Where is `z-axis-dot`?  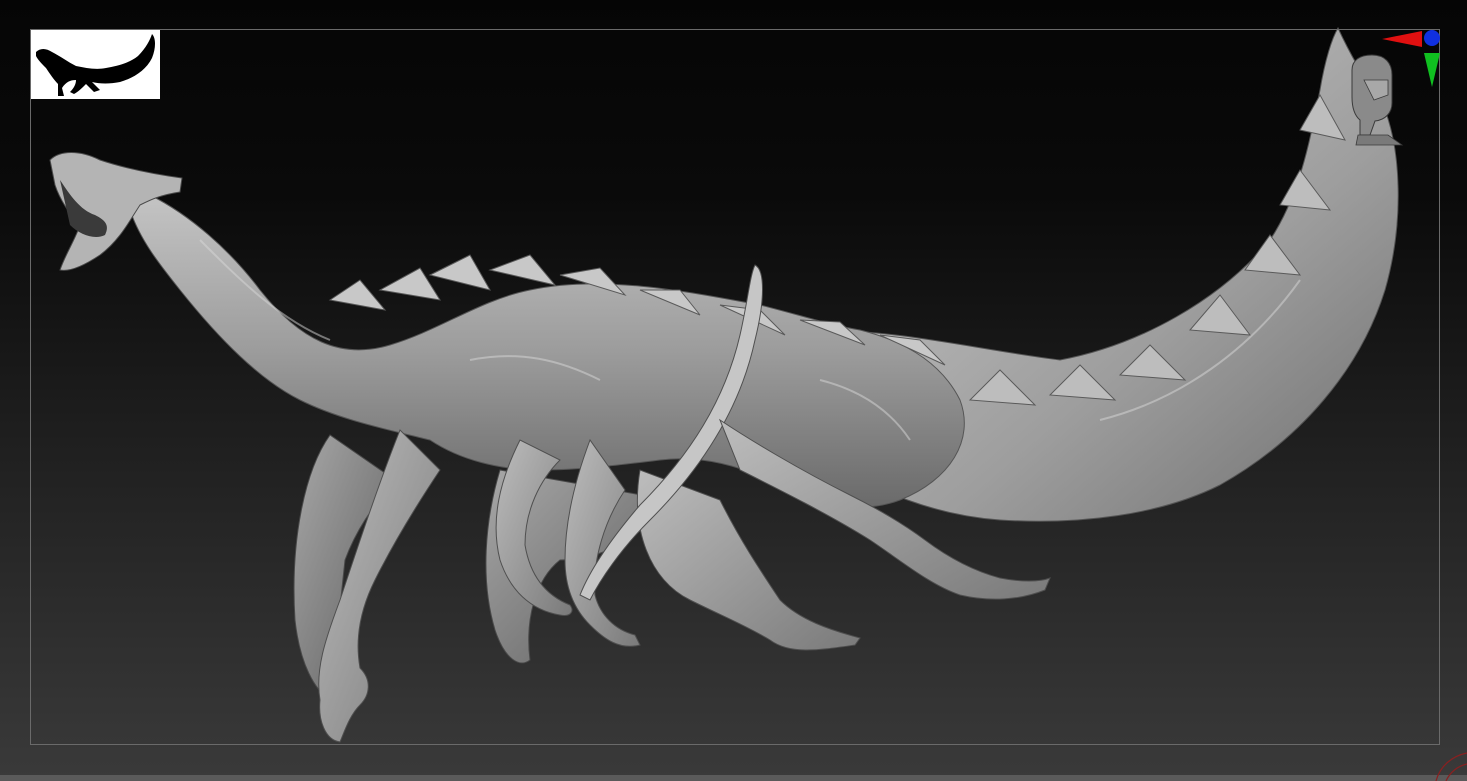 z-axis-dot is located at coordinates (1432, 38).